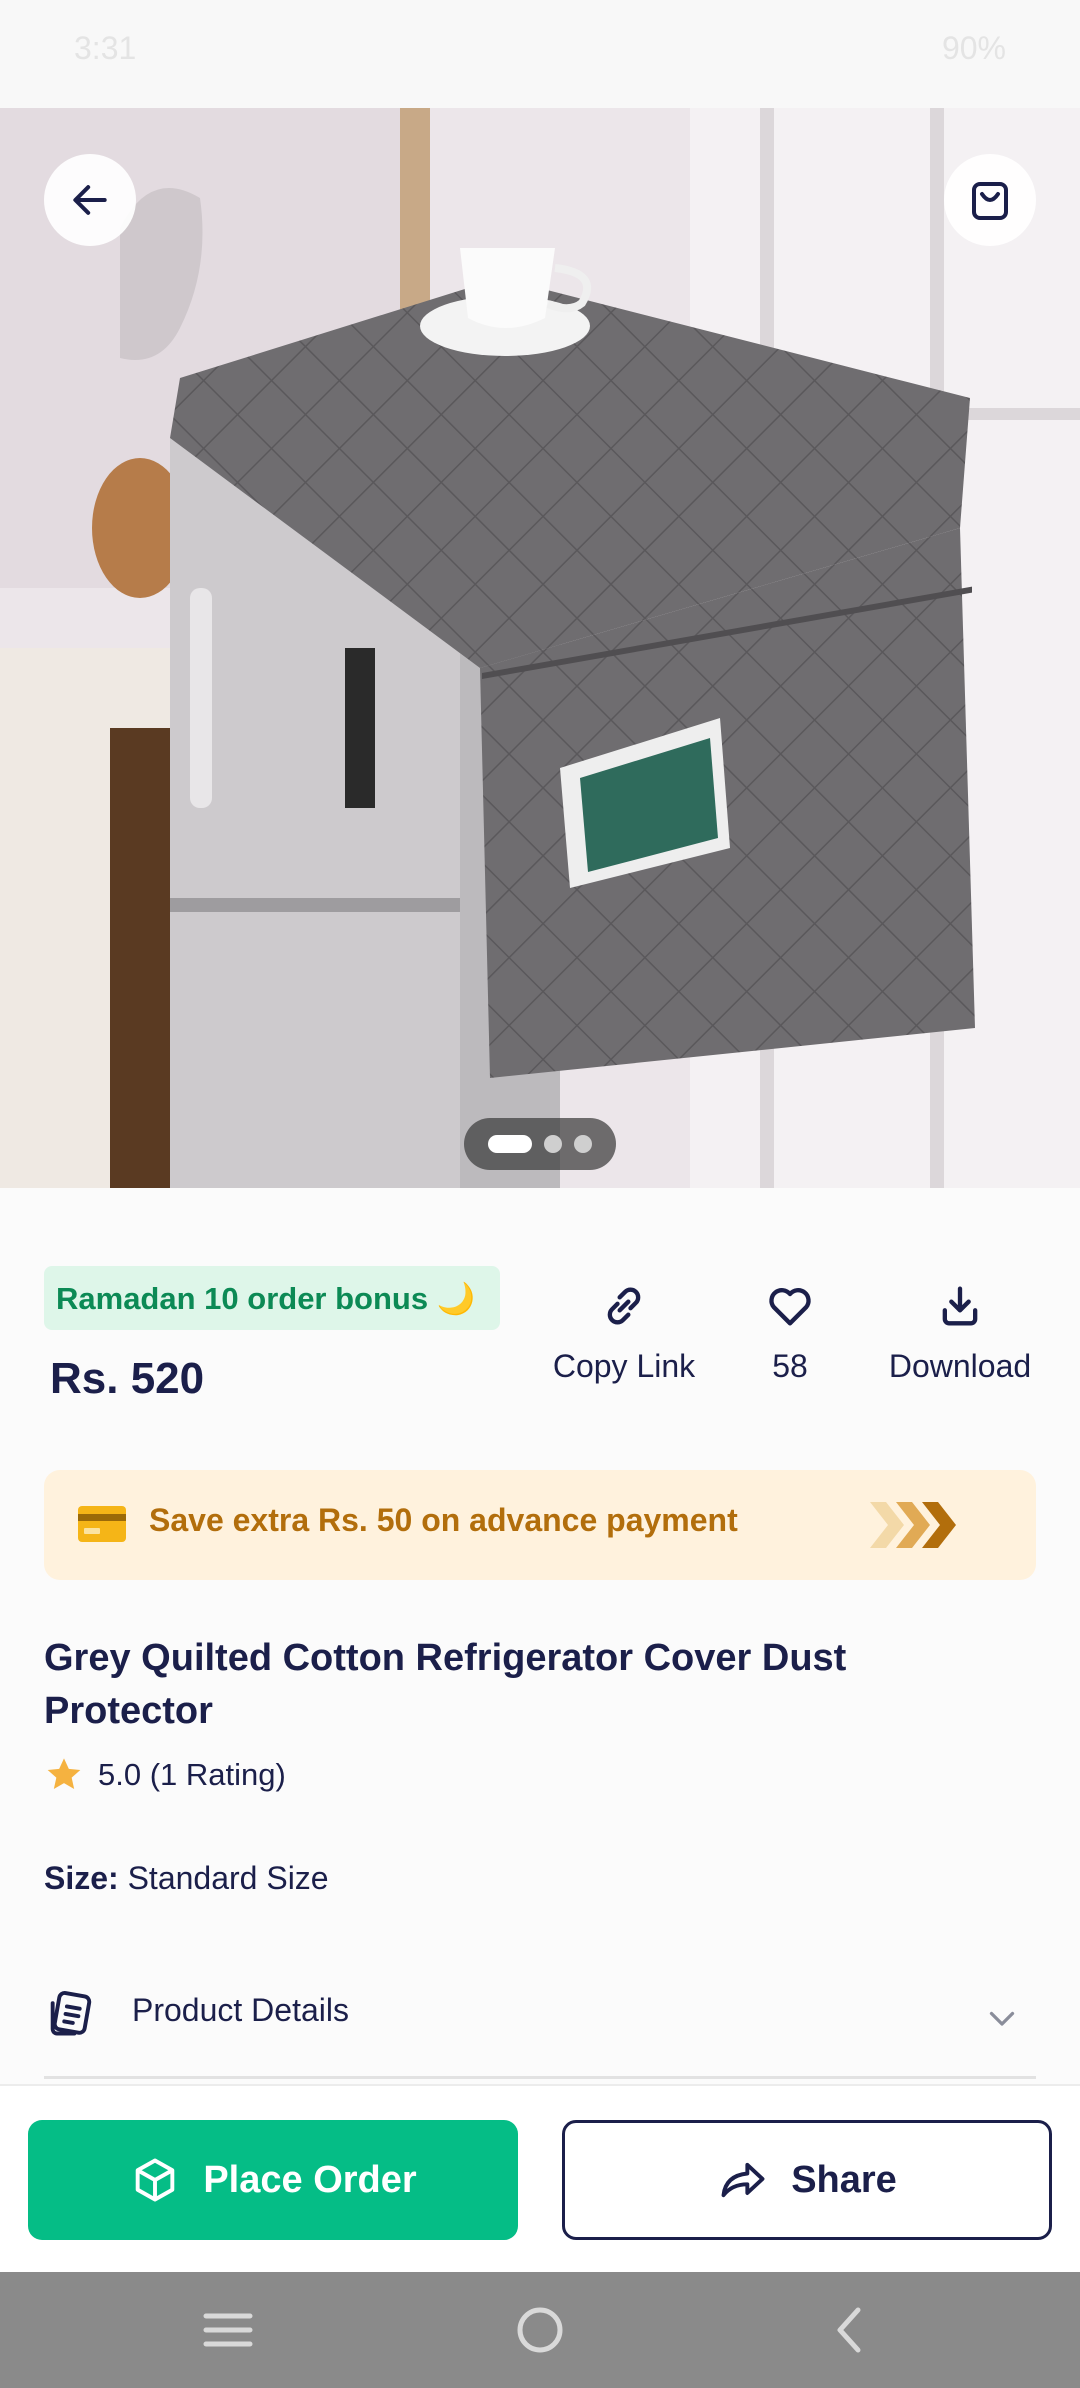 The width and height of the screenshot is (1080, 2388). I want to click on download-label: Download, so click(960, 1366).